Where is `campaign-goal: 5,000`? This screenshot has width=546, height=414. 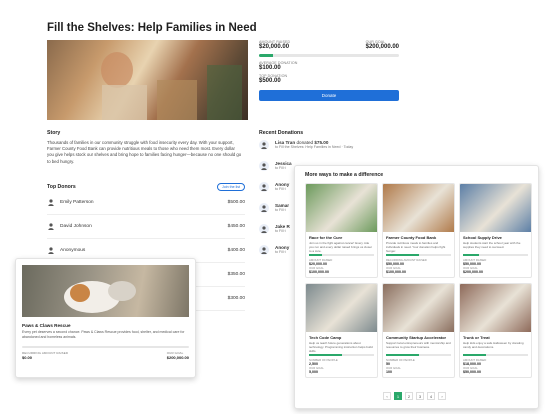
campaign-goal: 5,000 is located at coordinates (313, 372).